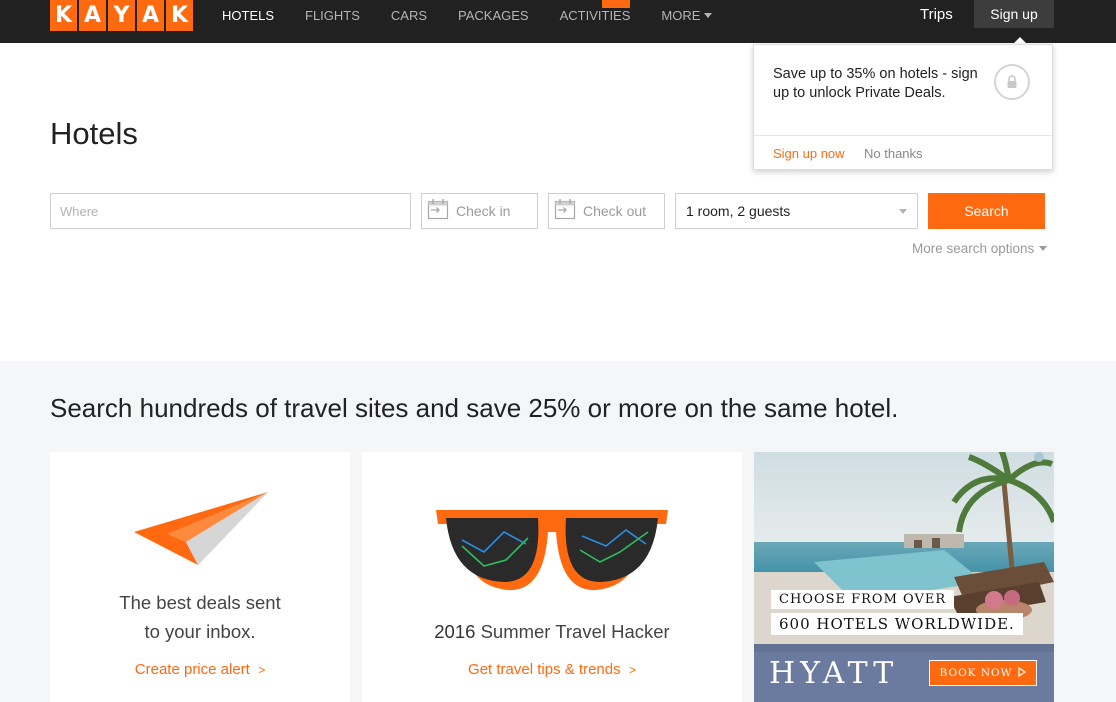 This screenshot has width=1116, height=702. I want to click on trips-link: Trips, so click(936, 14).